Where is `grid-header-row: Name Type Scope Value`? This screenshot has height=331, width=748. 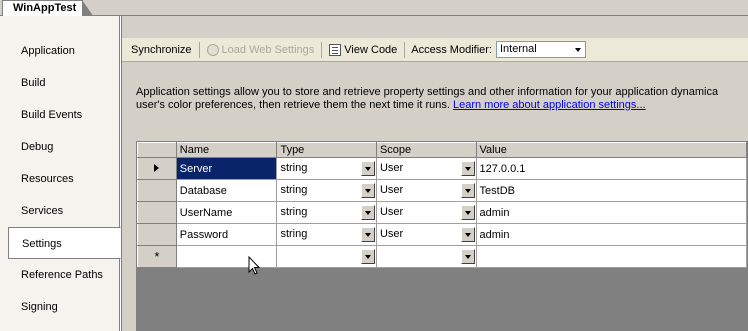
grid-header-row: Name Type Scope Value is located at coordinates (442, 150).